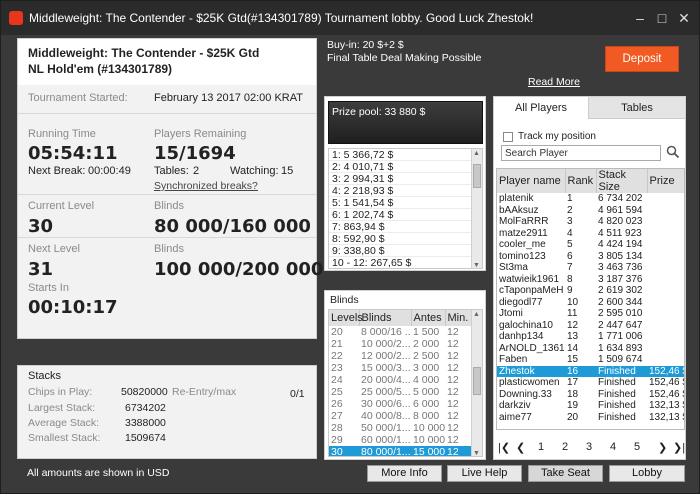 This screenshot has height=494, width=700. I want to click on next-level-value: 31, so click(41, 269).